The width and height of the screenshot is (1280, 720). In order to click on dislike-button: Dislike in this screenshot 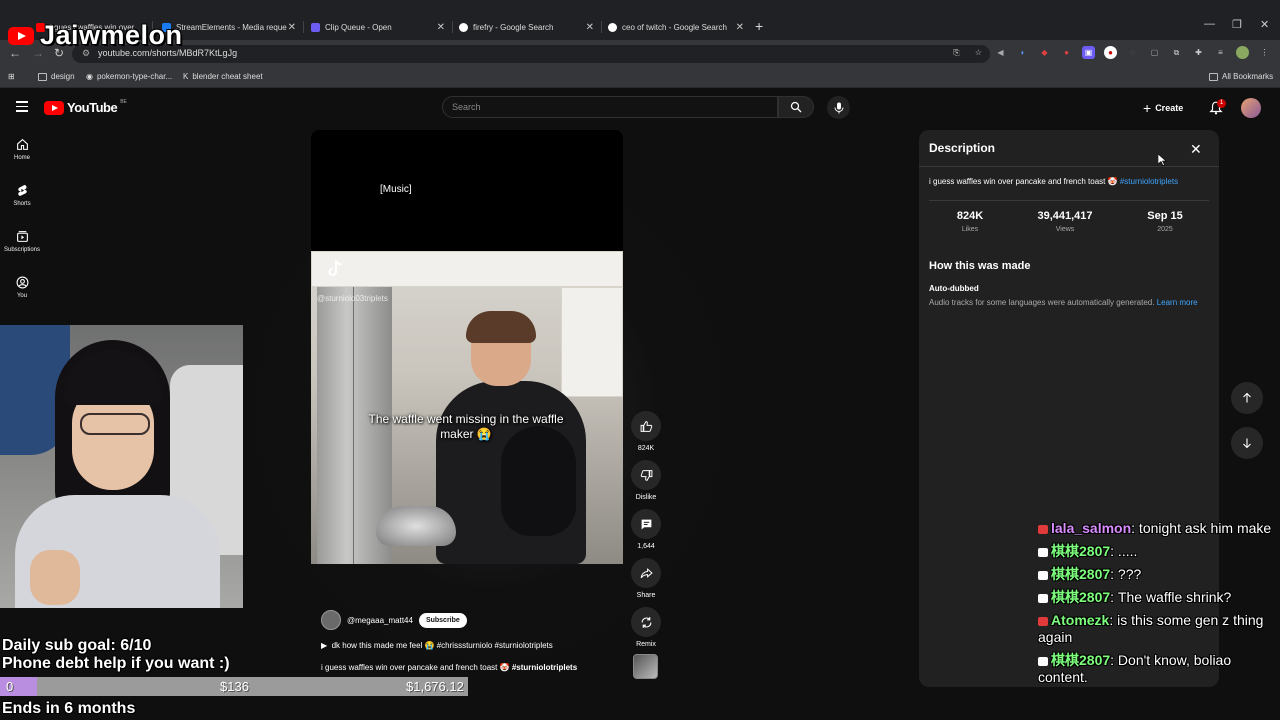, I will do `click(646, 480)`.